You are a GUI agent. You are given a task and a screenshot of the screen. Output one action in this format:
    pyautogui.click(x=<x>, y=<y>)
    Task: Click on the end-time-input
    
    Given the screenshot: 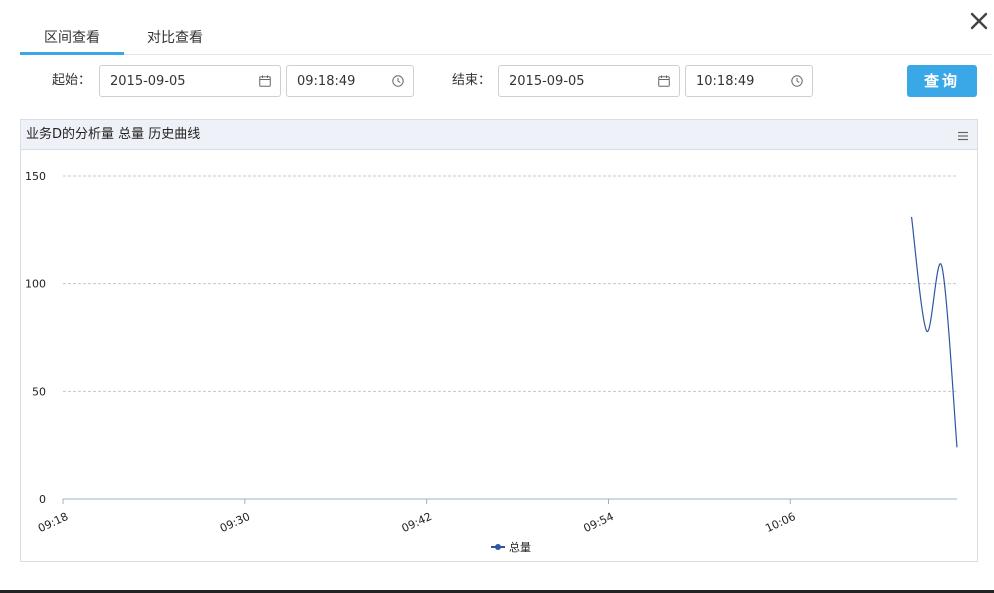 What is the action you would take?
    pyautogui.click(x=741, y=81)
    